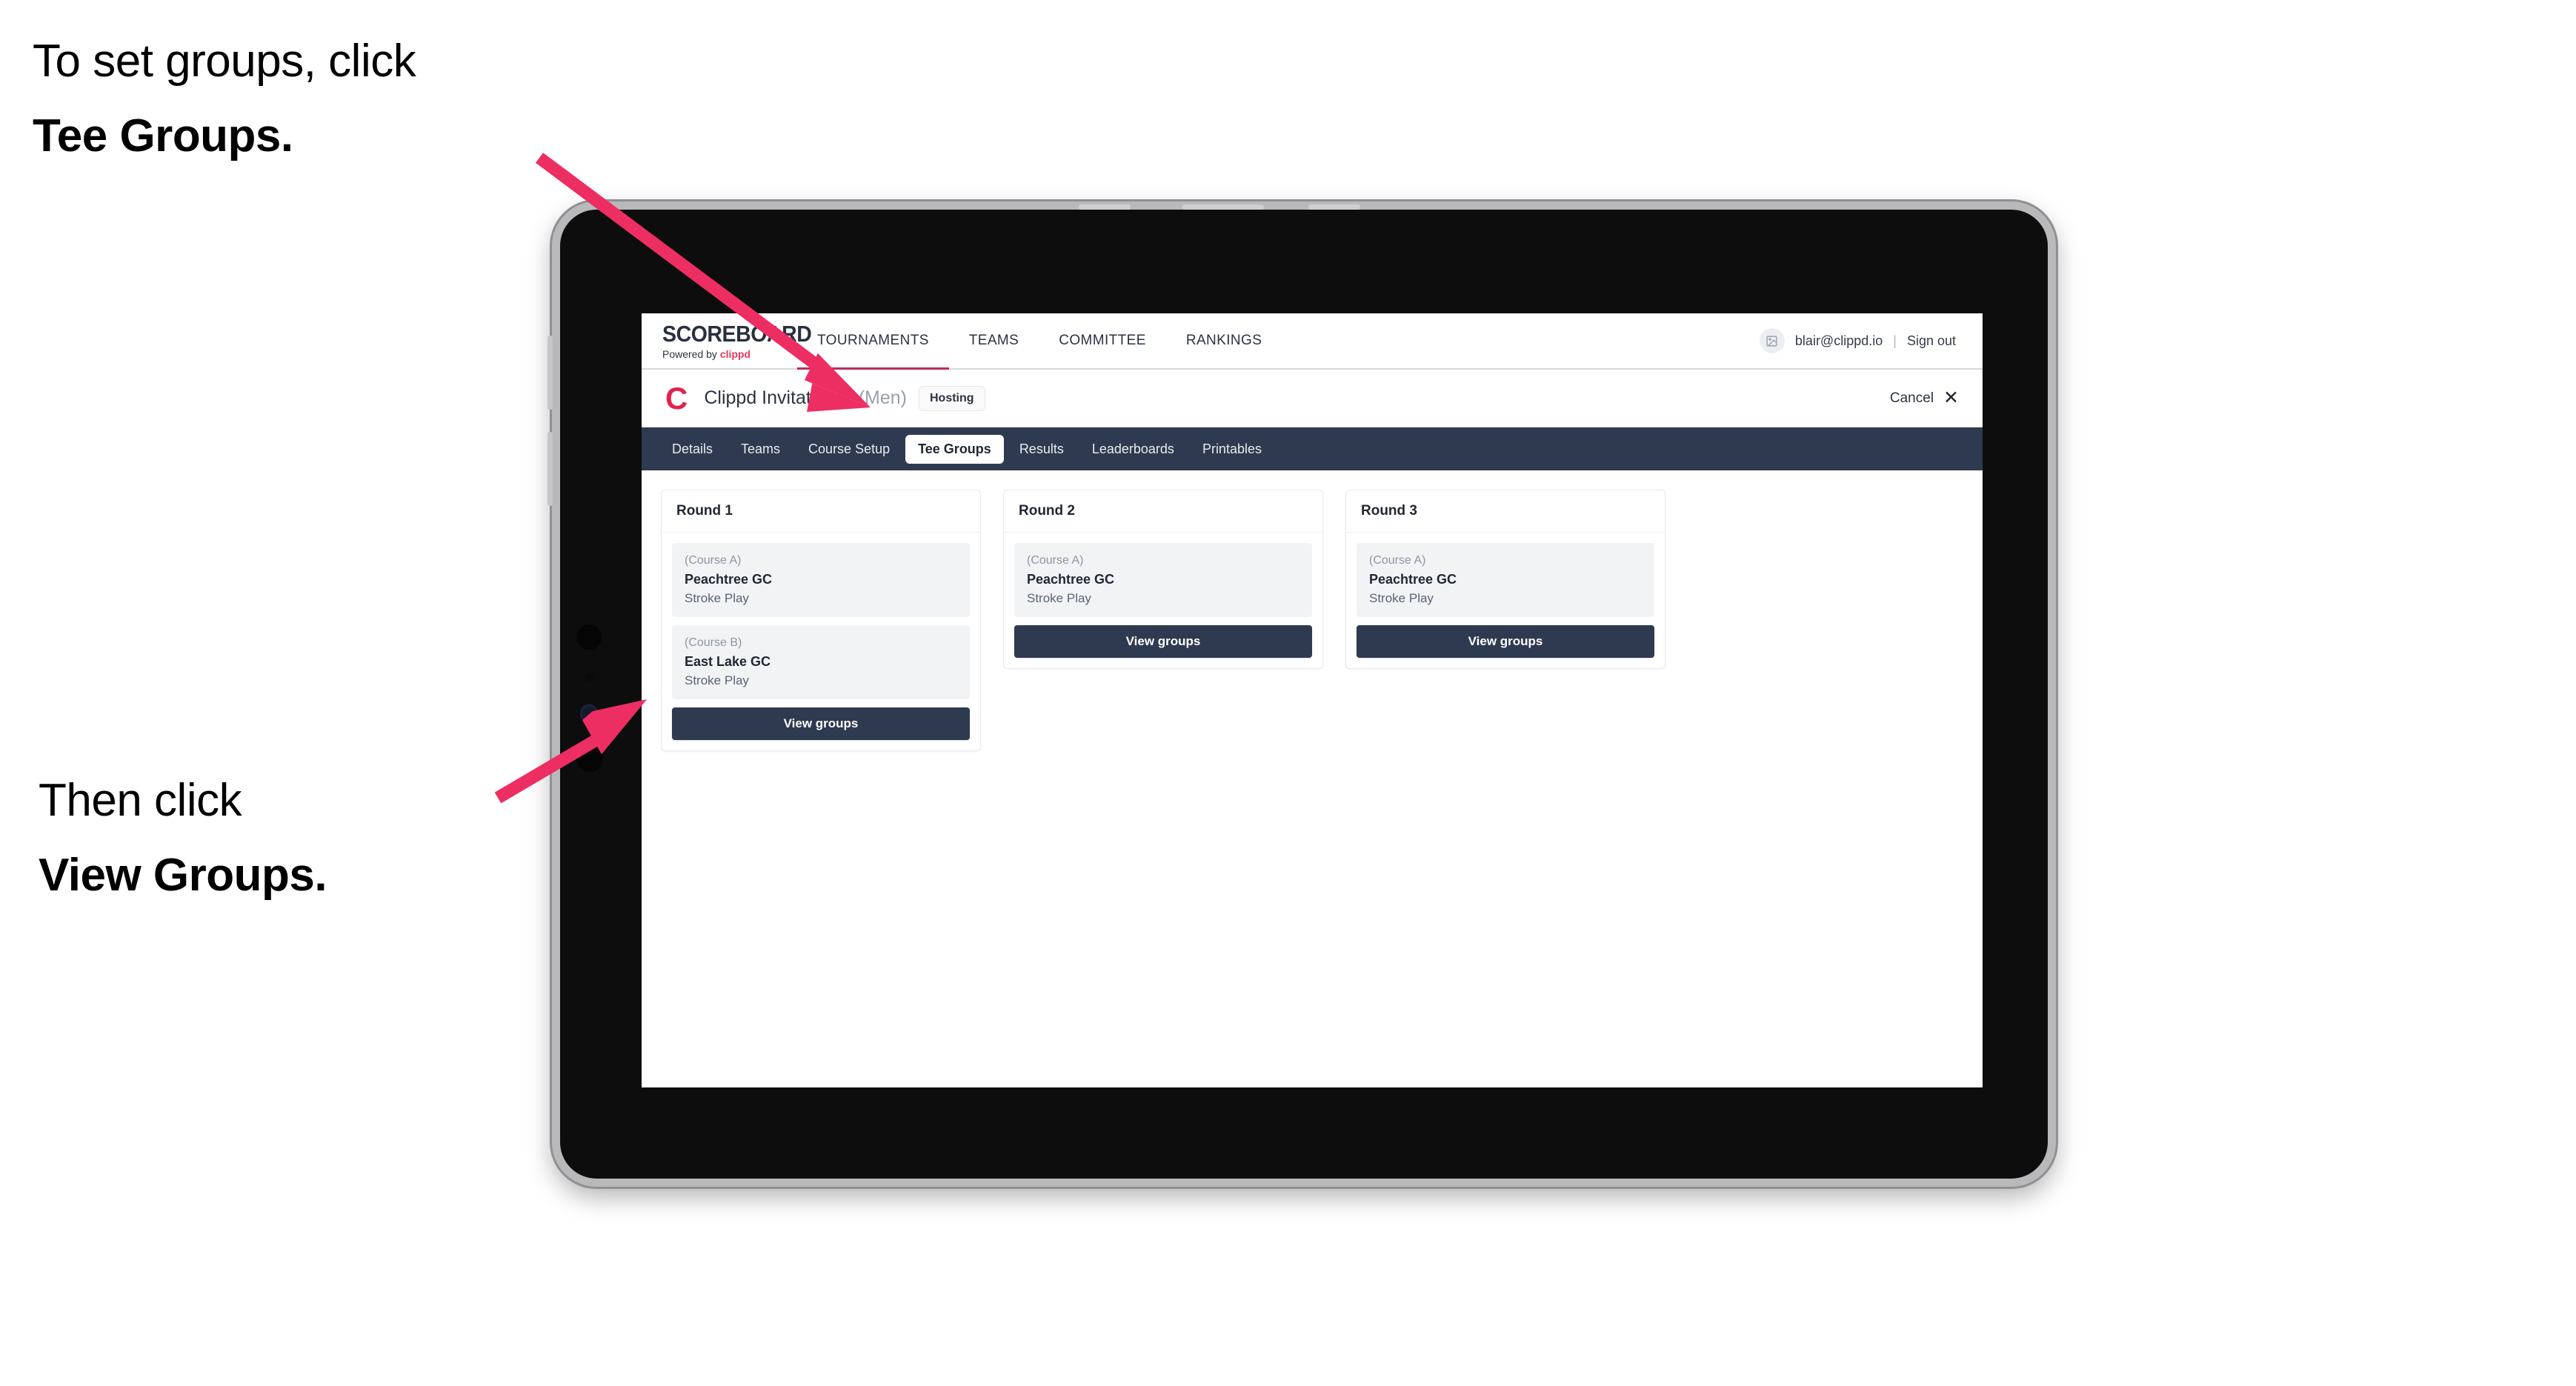 The height and width of the screenshot is (1386, 2576). I want to click on clippd-c-logo-icon: C, so click(676, 398).